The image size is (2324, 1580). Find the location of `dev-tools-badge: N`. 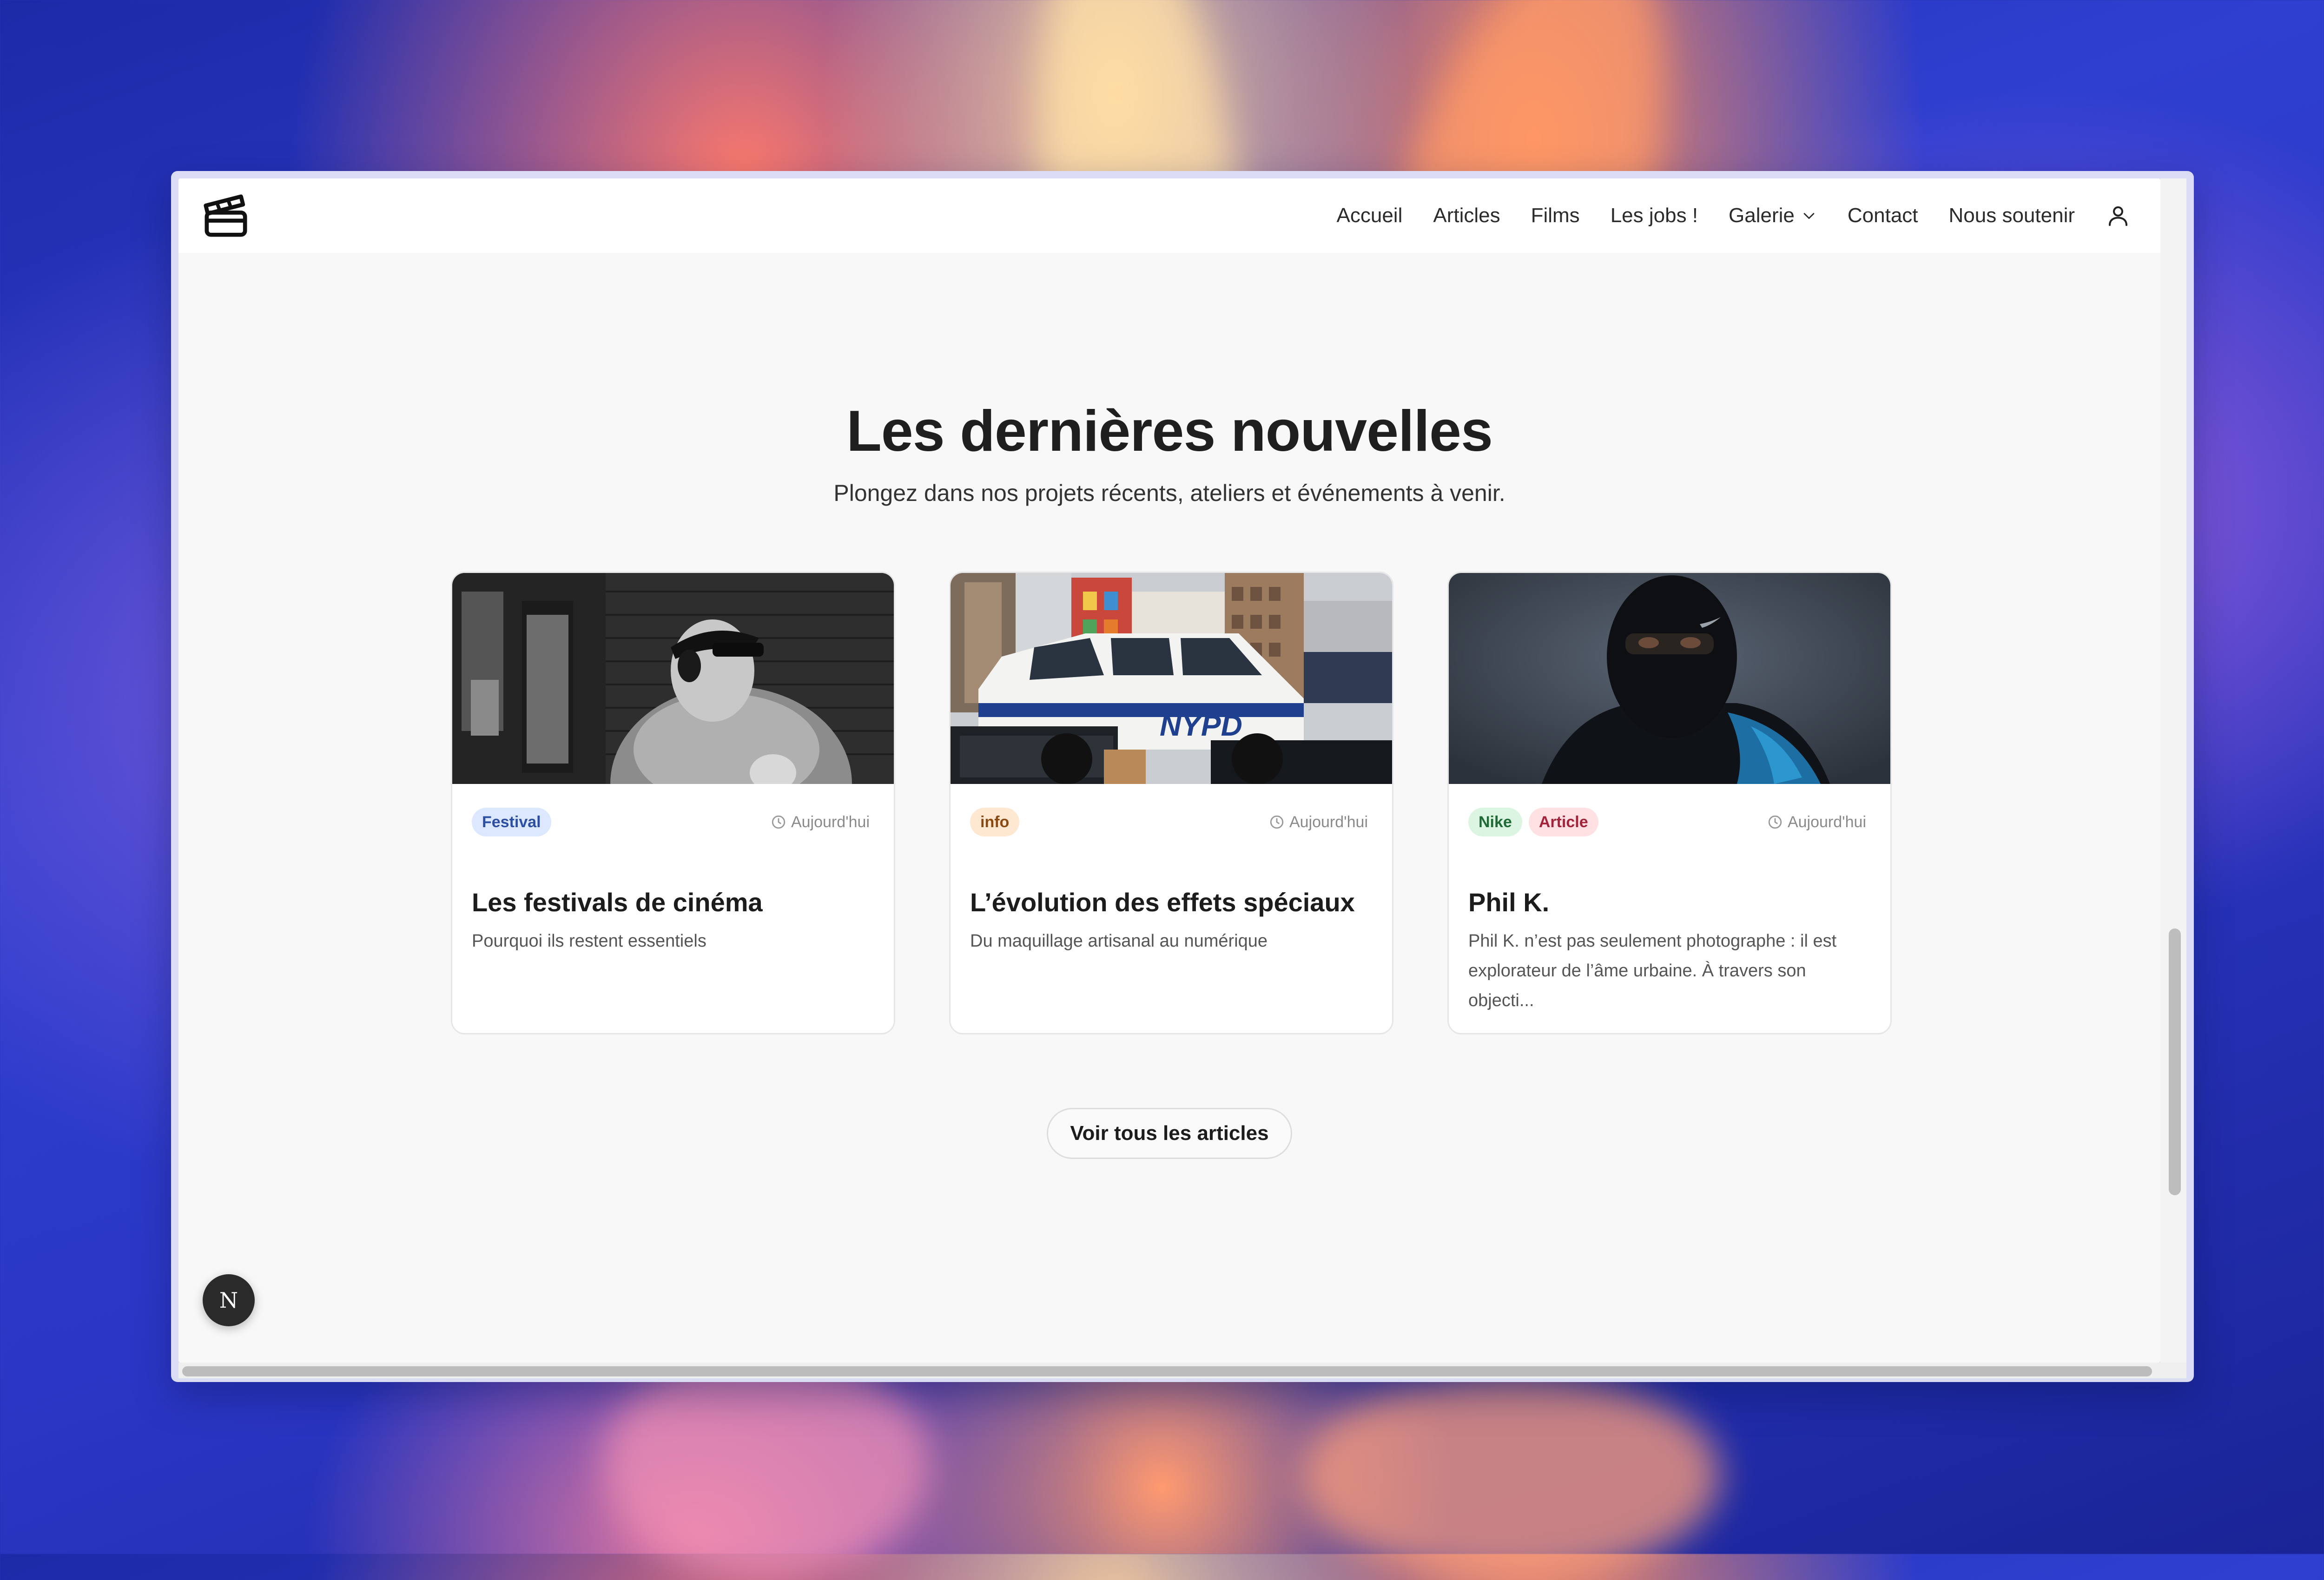

dev-tools-badge: N is located at coordinates (229, 1300).